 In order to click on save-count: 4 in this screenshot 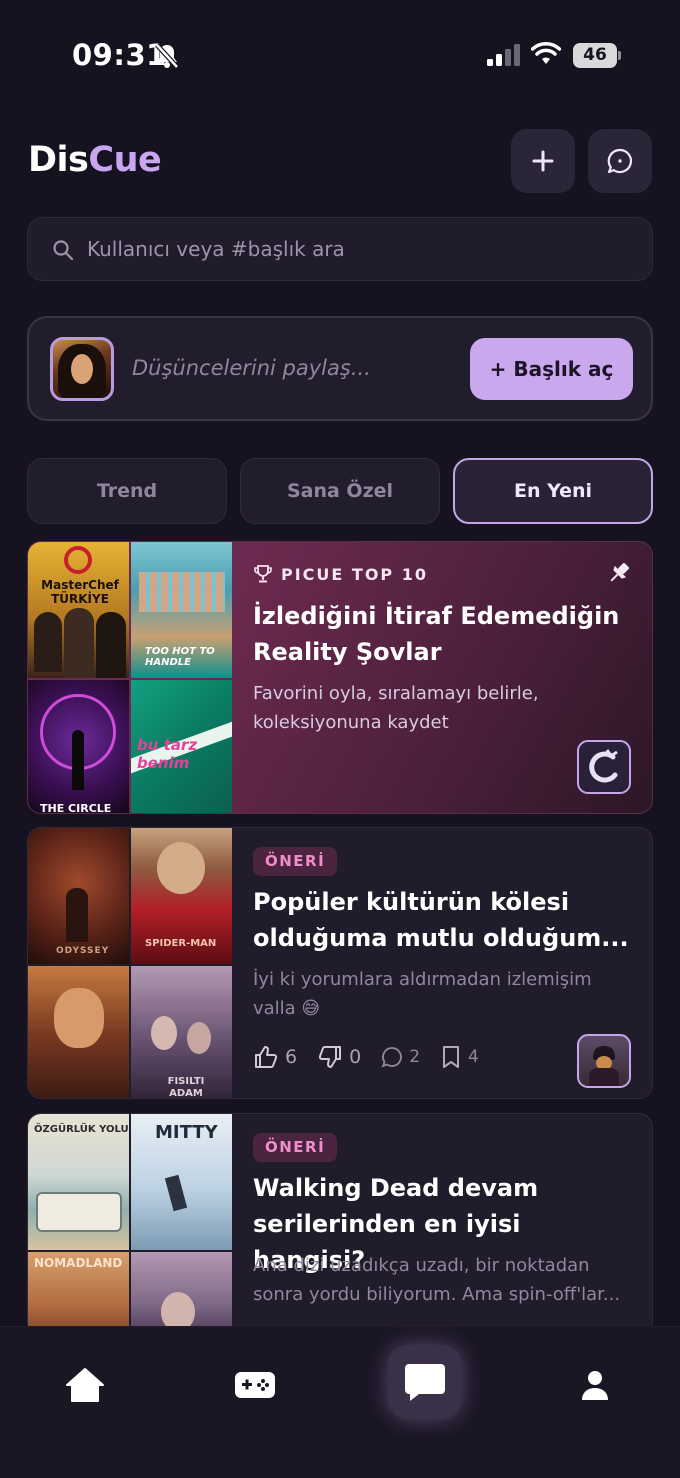, I will do `click(473, 1057)`.